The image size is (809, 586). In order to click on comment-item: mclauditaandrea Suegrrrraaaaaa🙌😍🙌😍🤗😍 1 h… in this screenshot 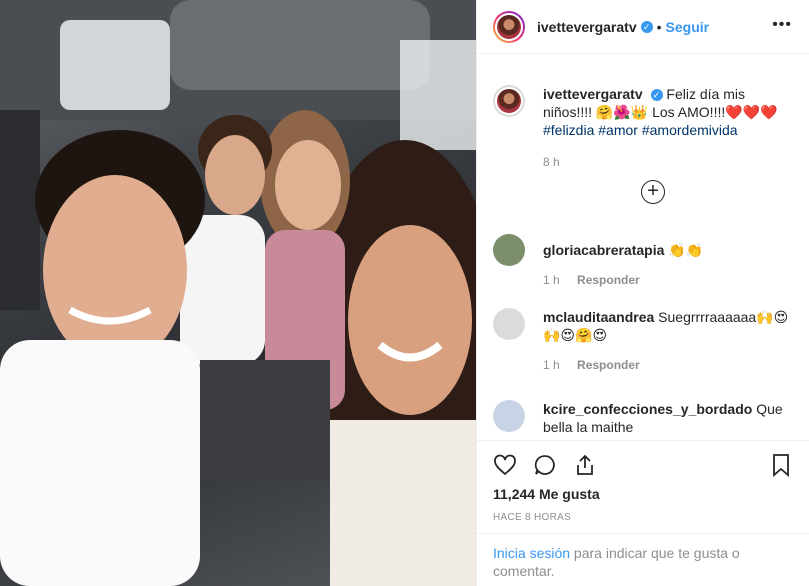, I will do `click(643, 340)`.